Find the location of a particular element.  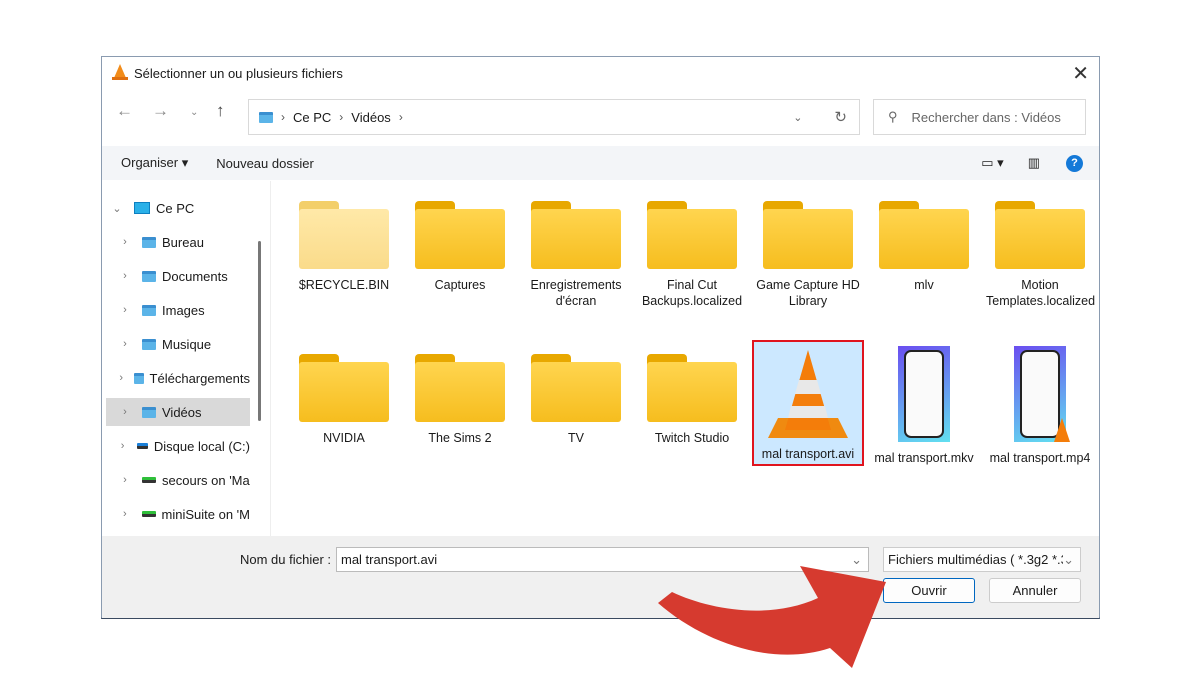

music-folder-icon is located at coordinates (149, 344).